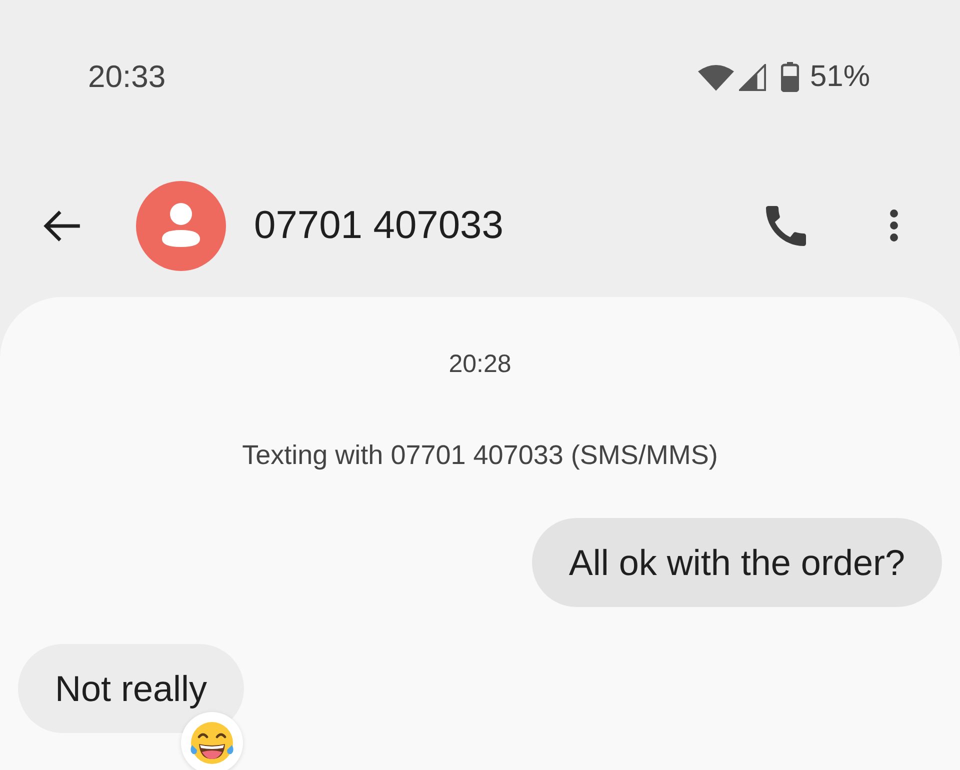 The height and width of the screenshot is (770, 960). Describe the element at coordinates (131, 688) in the screenshot. I see `message-bubble: Not really` at that location.